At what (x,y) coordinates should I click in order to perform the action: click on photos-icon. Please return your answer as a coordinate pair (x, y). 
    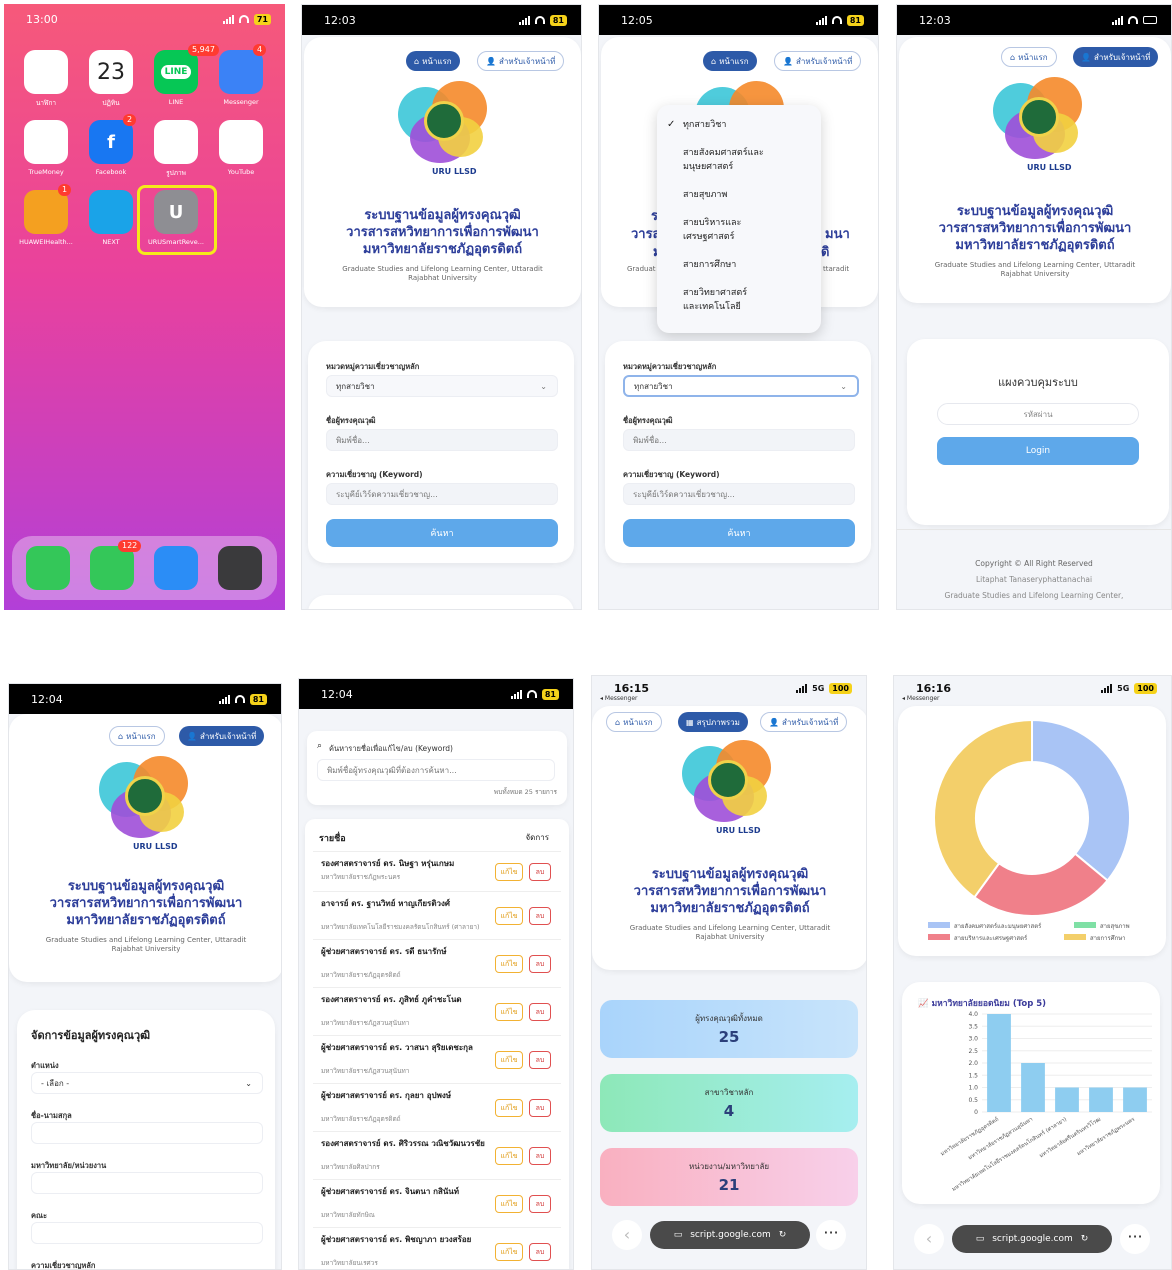
    Looking at the image, I should click on (176, 142).